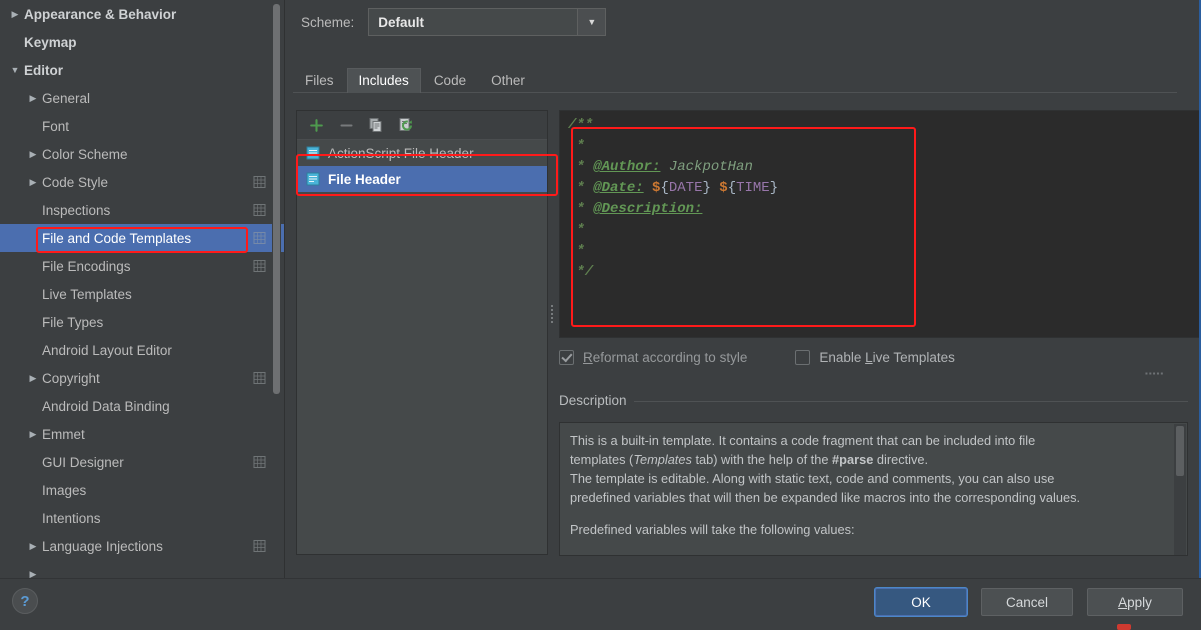  I want to click on sidebar-item-color-scheme: ▶ Color Scheme, so click(142, 154).